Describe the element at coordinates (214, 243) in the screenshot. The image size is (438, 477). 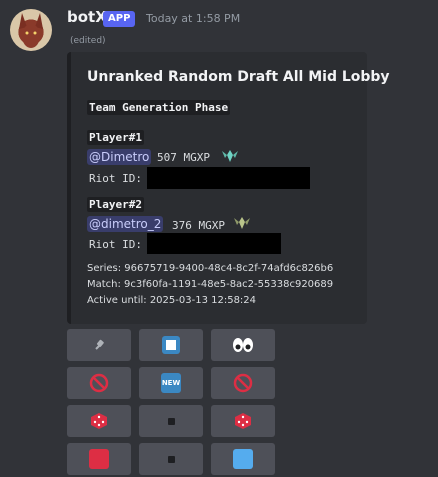
I see `player2-riot-id-redacted` at that location.